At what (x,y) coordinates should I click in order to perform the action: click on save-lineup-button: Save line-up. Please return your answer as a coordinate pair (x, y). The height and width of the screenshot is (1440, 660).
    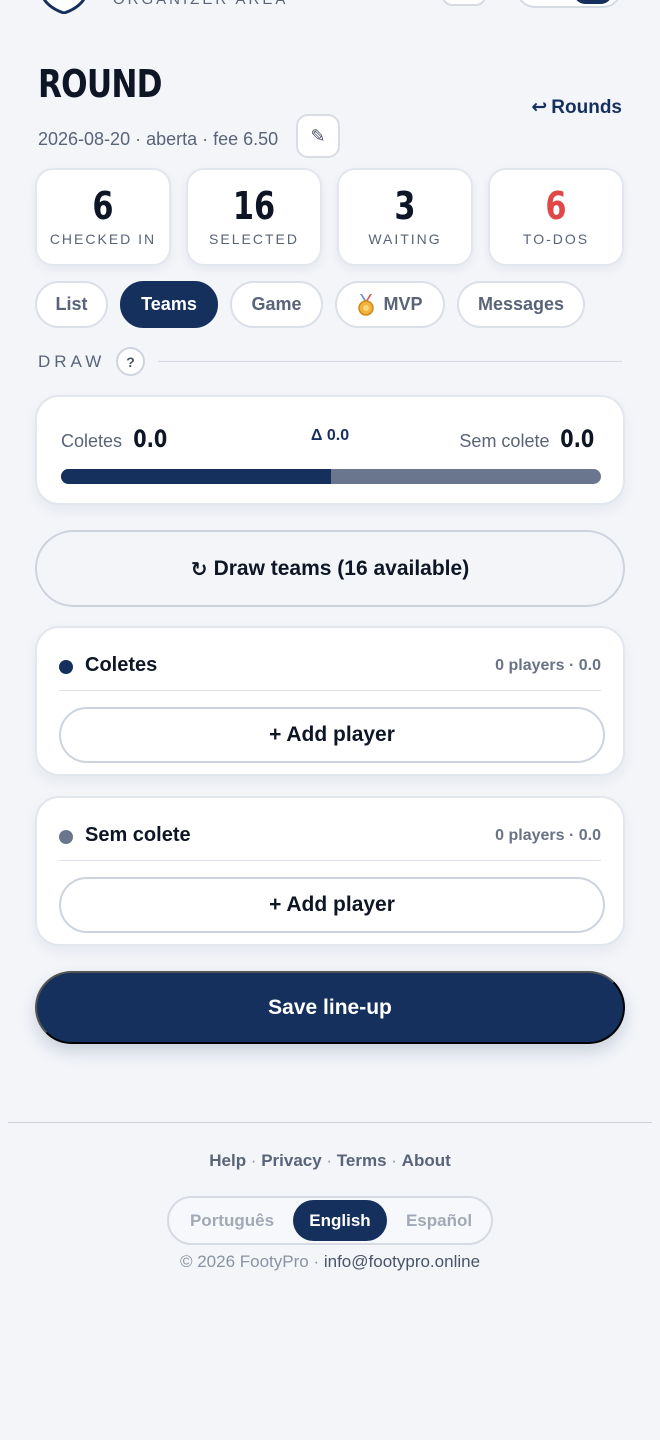
    Looking at the image, I should click on (330, 1007).